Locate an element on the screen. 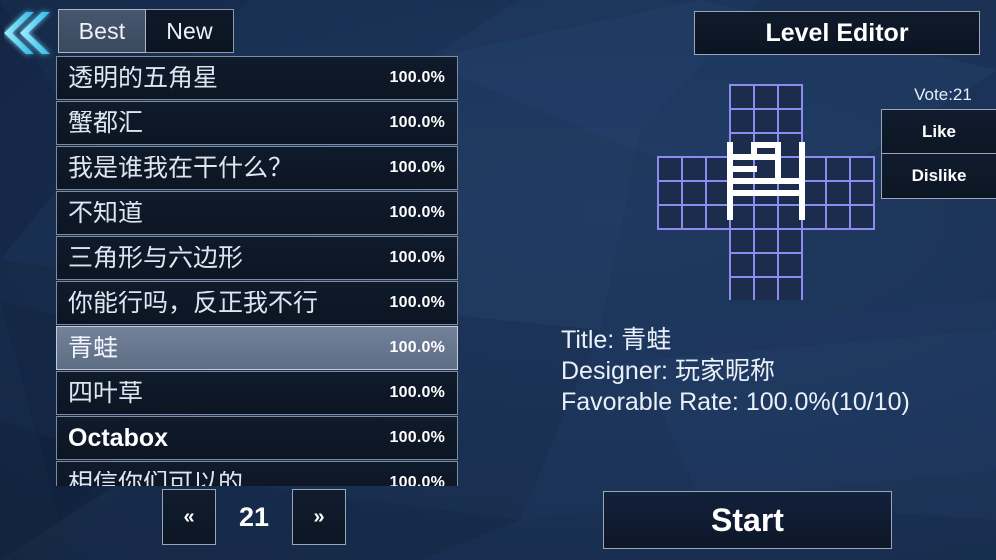 This screenshot has height=560, width=996. level-row: Octabox 100.0% is located at coordinates (257, 438).